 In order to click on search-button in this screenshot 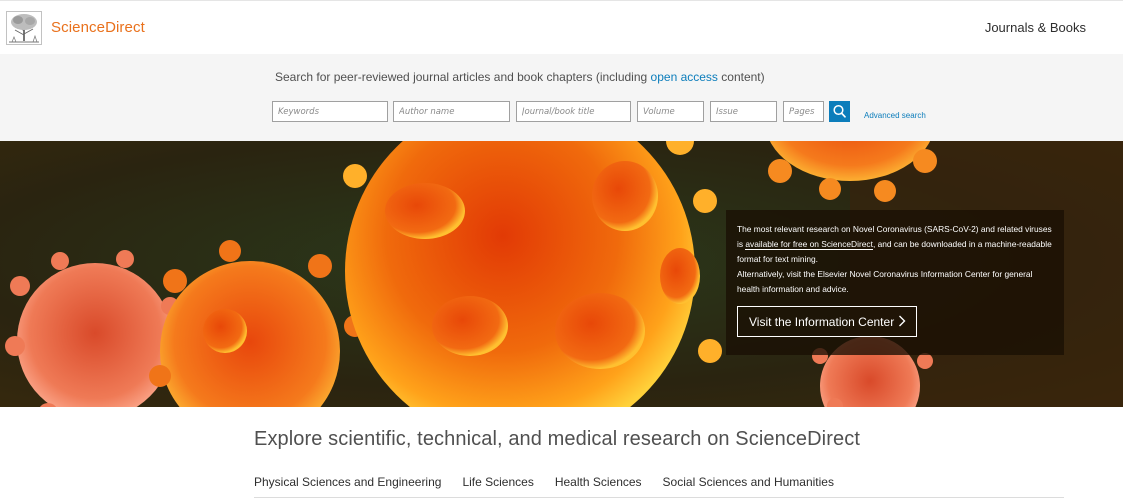, I will do `click(839, 111)`.